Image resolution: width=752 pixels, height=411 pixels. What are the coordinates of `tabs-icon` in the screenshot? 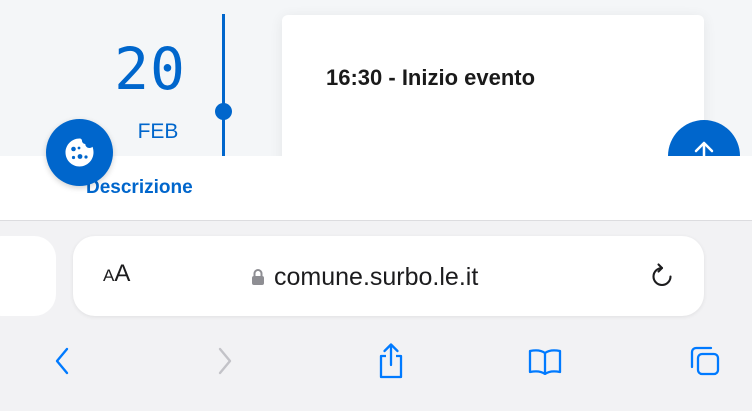 It's located at (705, 361).